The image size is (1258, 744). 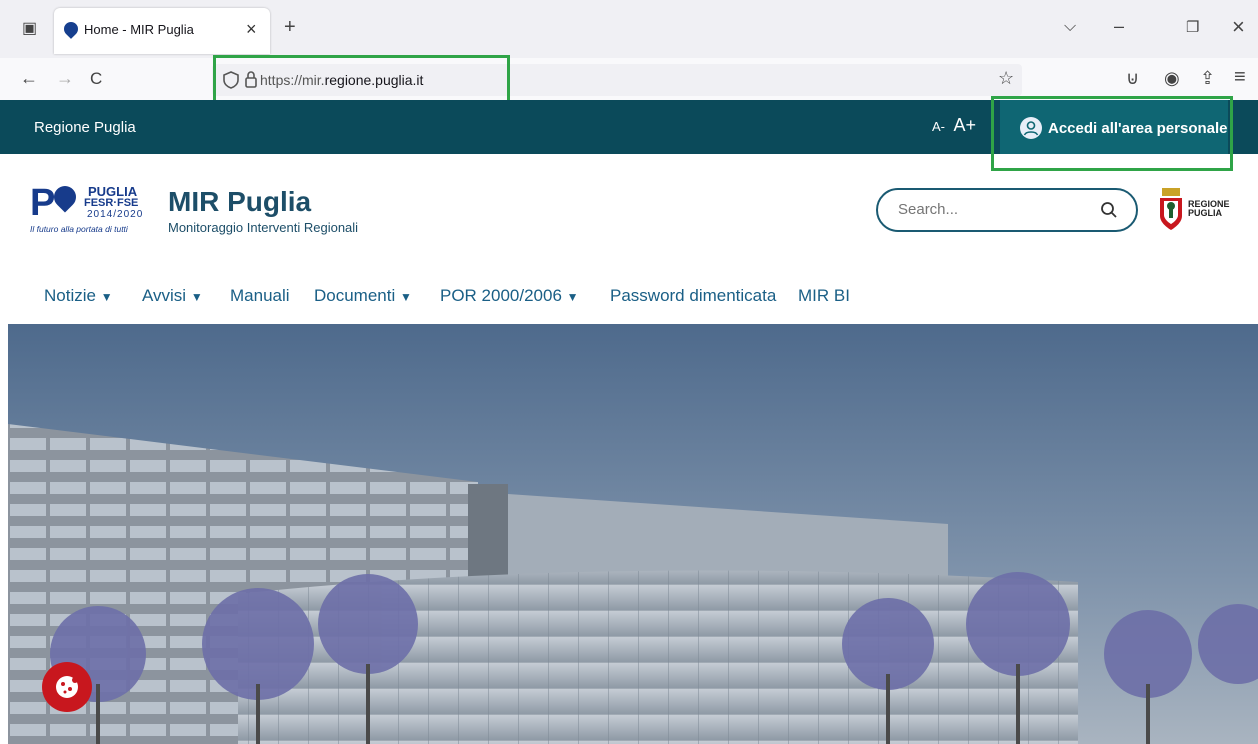 What do you see at coordinates (938, 126) in the screenshot?
I see `font-decrease-button: A-` at bounding box center [938, 126].